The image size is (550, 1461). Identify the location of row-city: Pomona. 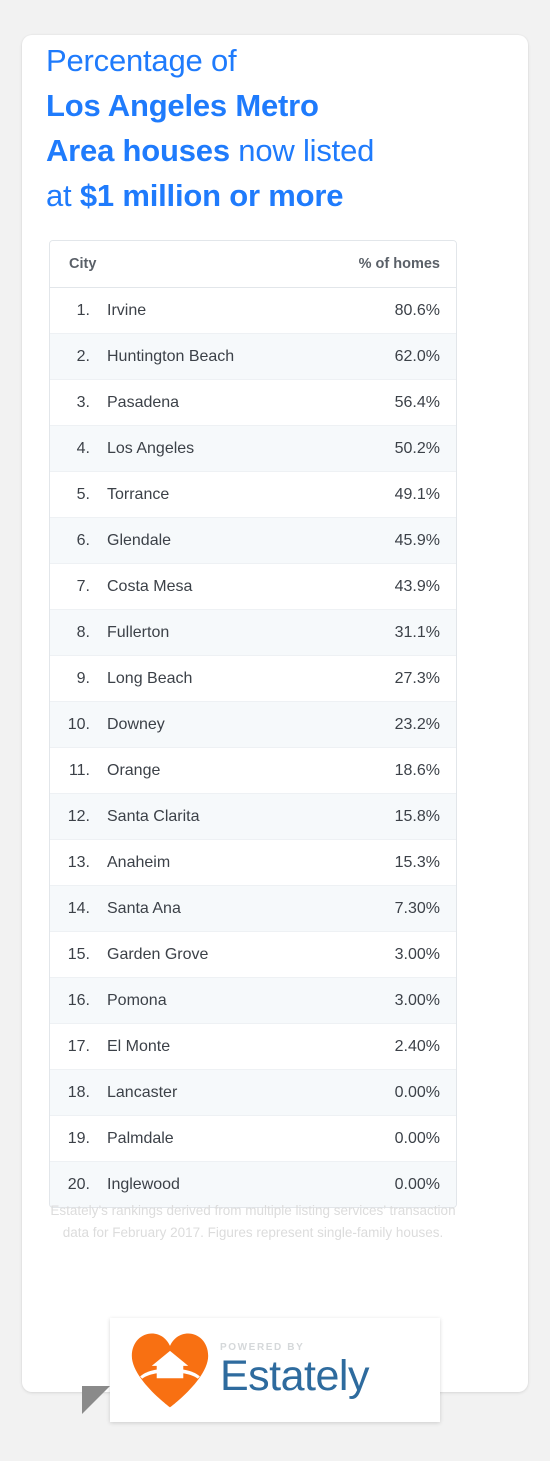
(137, 1000).